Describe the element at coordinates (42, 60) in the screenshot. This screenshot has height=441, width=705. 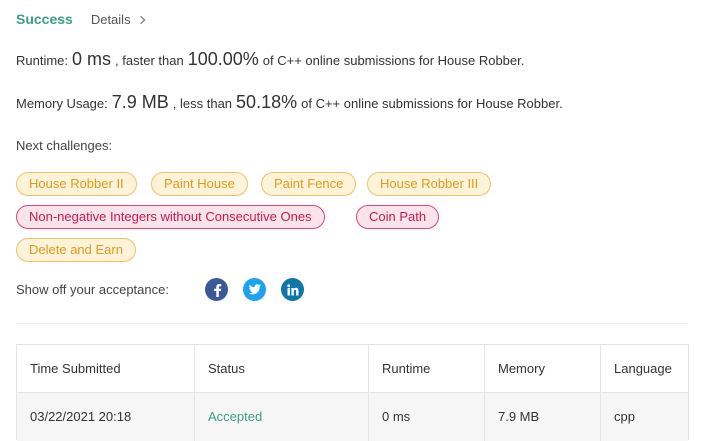
I see `runtime-label: Runtime:` at that location.